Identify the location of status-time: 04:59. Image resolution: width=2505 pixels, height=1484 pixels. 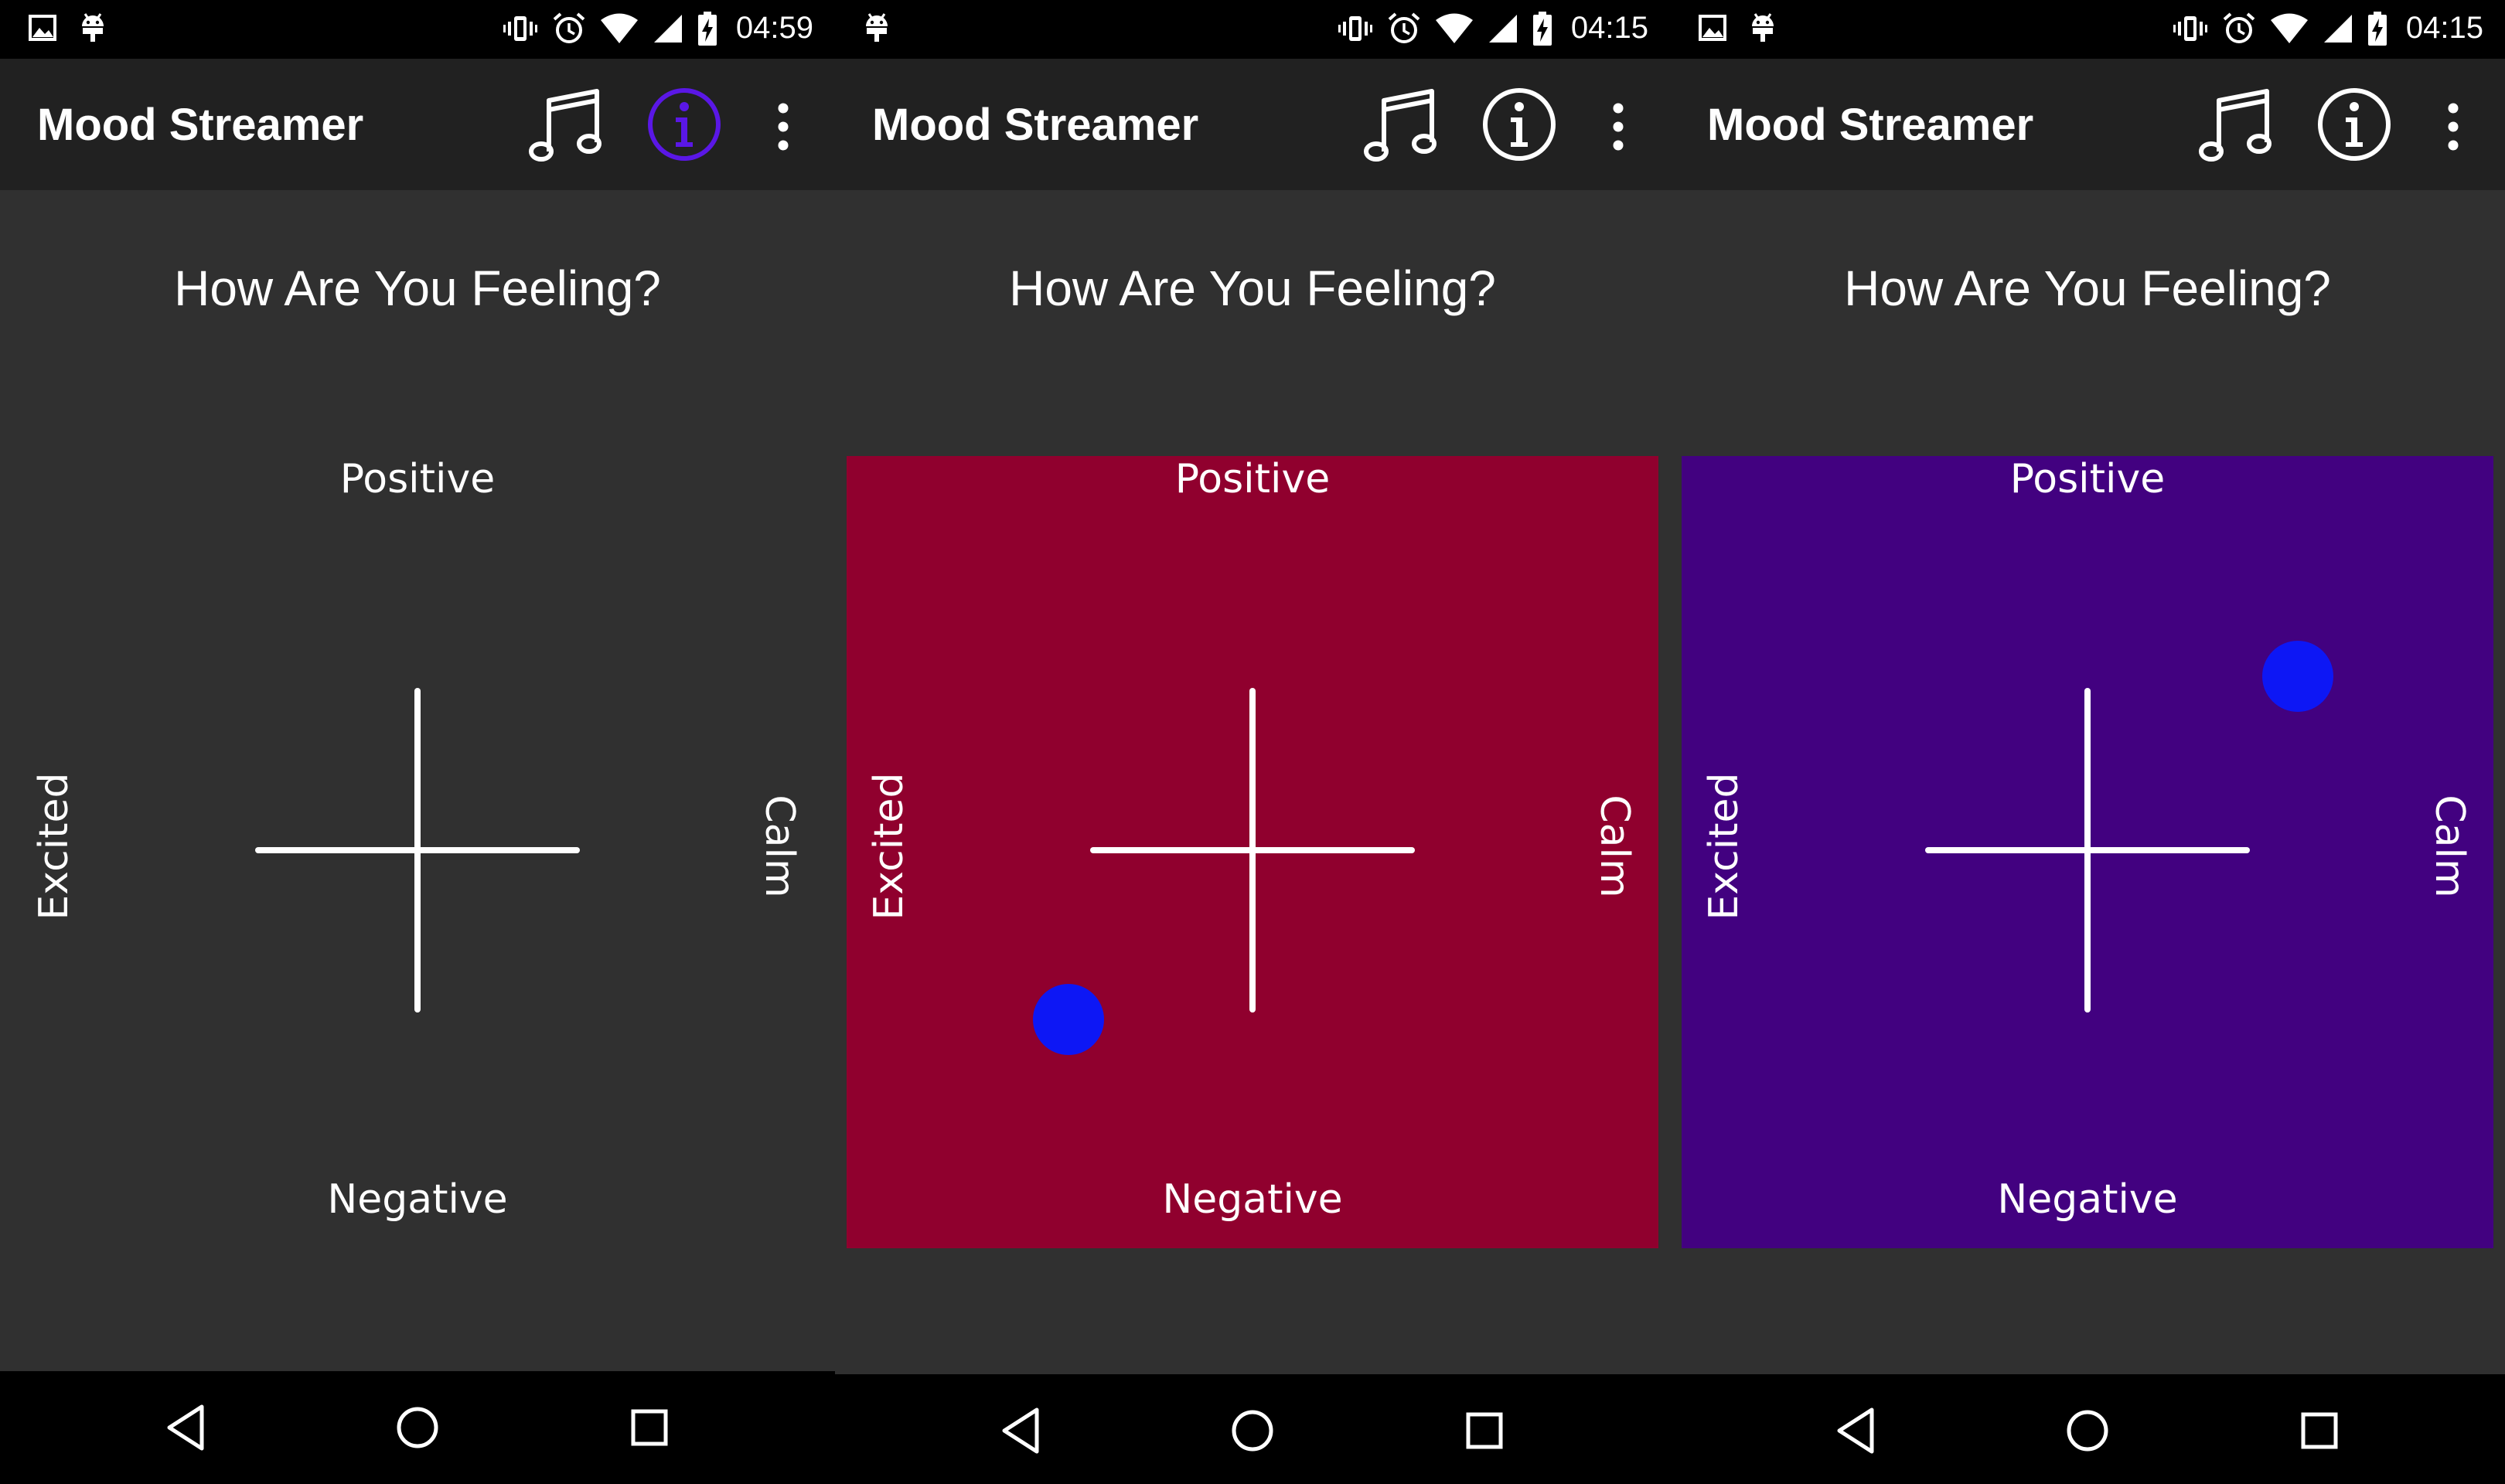
(774, 28).